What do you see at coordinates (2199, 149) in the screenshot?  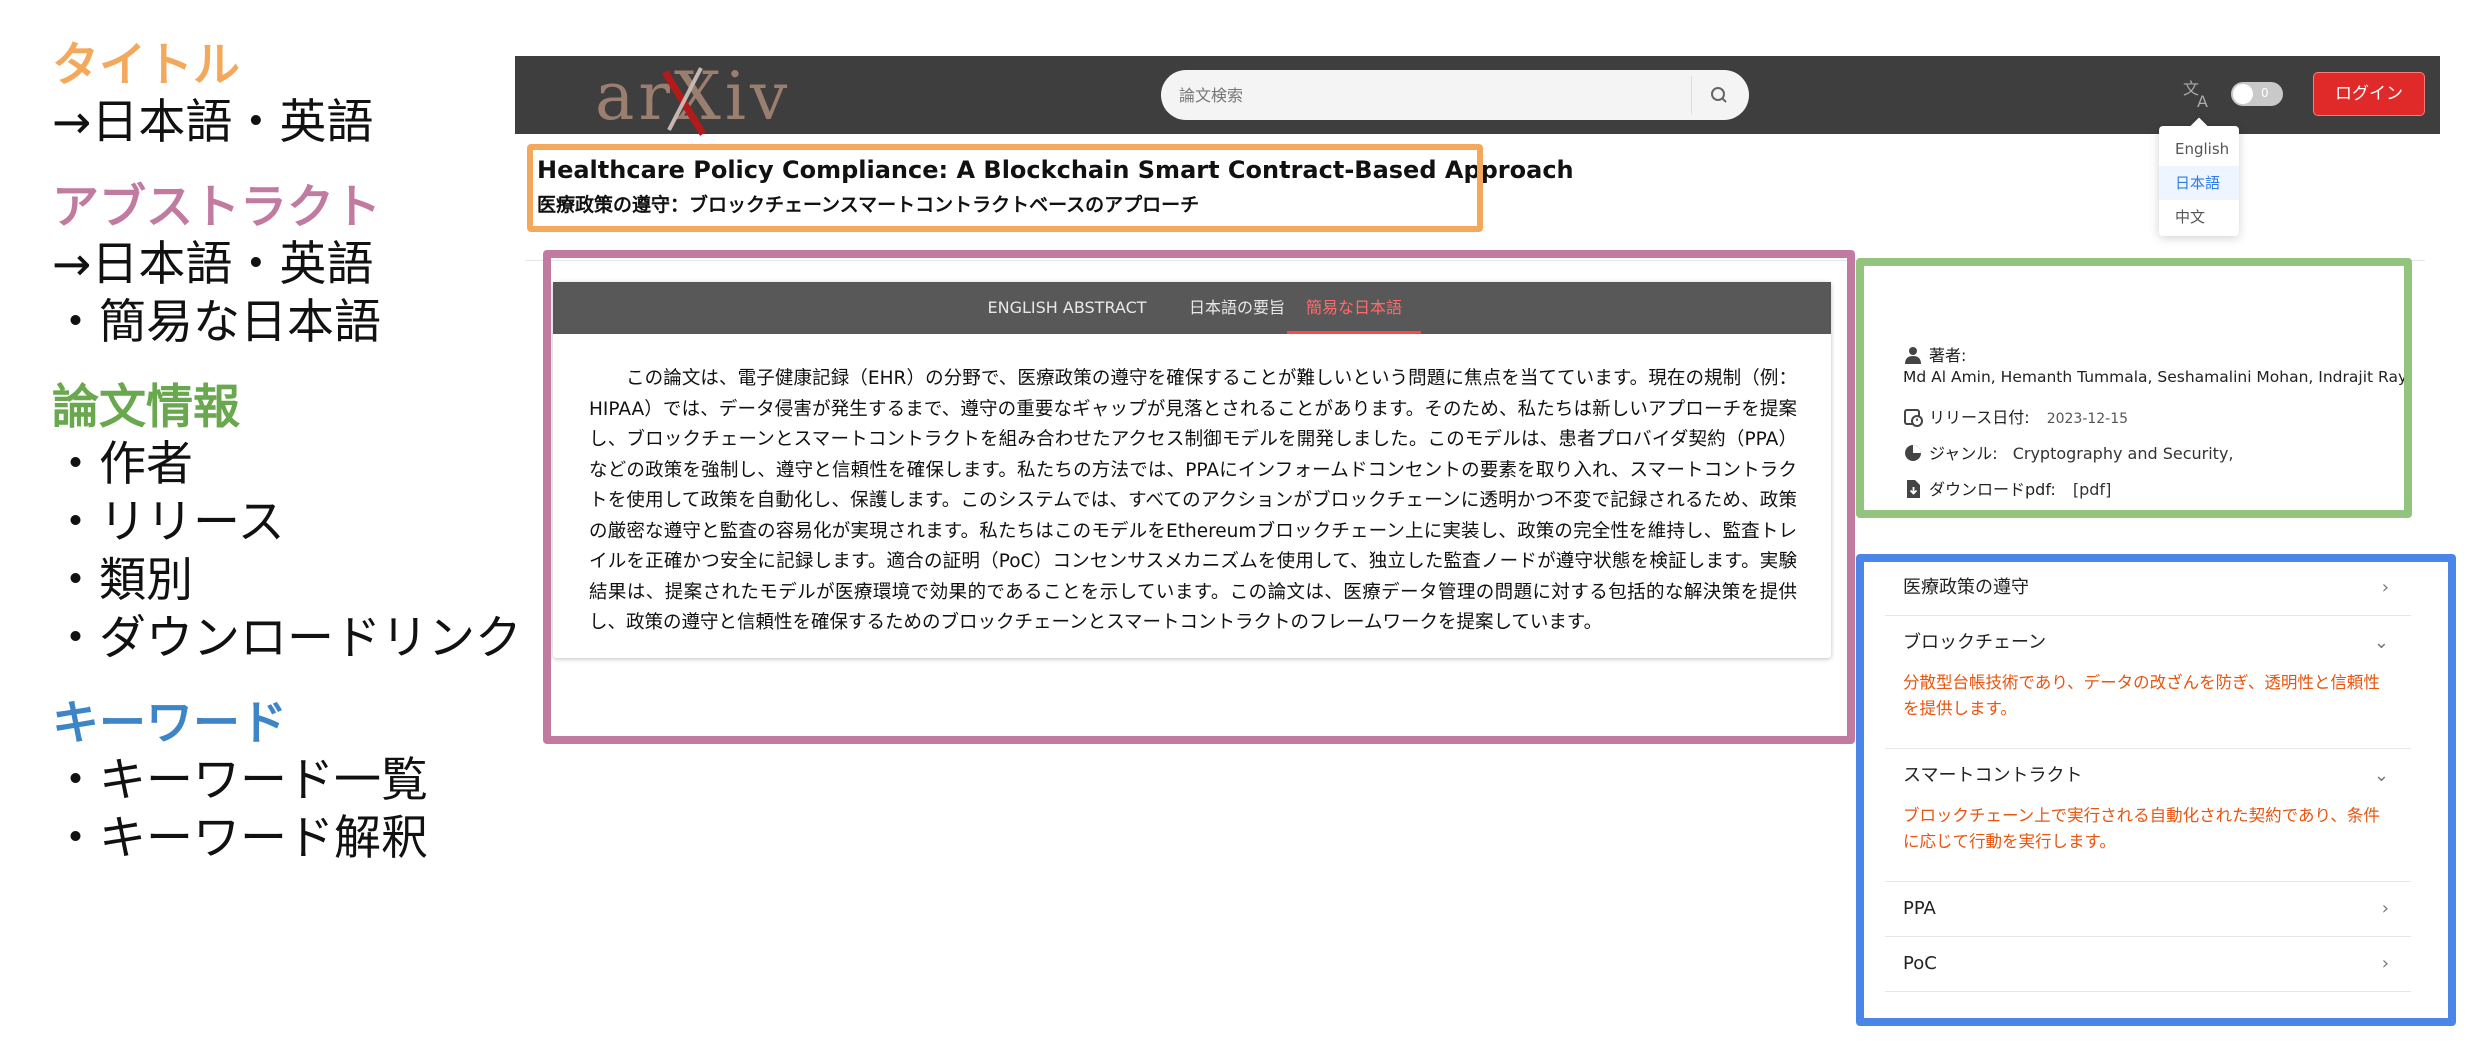 I see `language-option-english: English` at bounding box center [2199, 149].